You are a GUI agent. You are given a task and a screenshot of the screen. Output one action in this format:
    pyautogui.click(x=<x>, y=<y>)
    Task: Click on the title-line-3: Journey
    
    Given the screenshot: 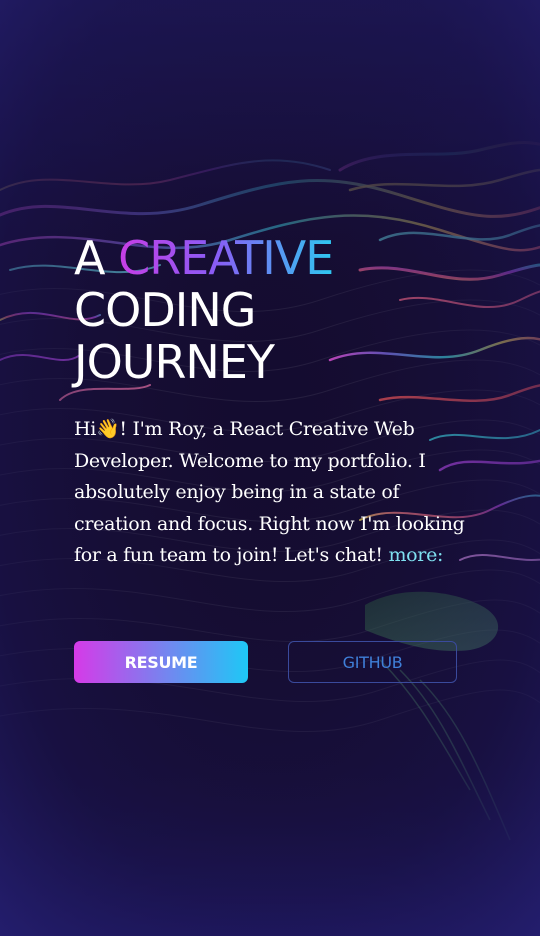 What is the action you would take?
    pyautogui.click(x=174, y=362)
    